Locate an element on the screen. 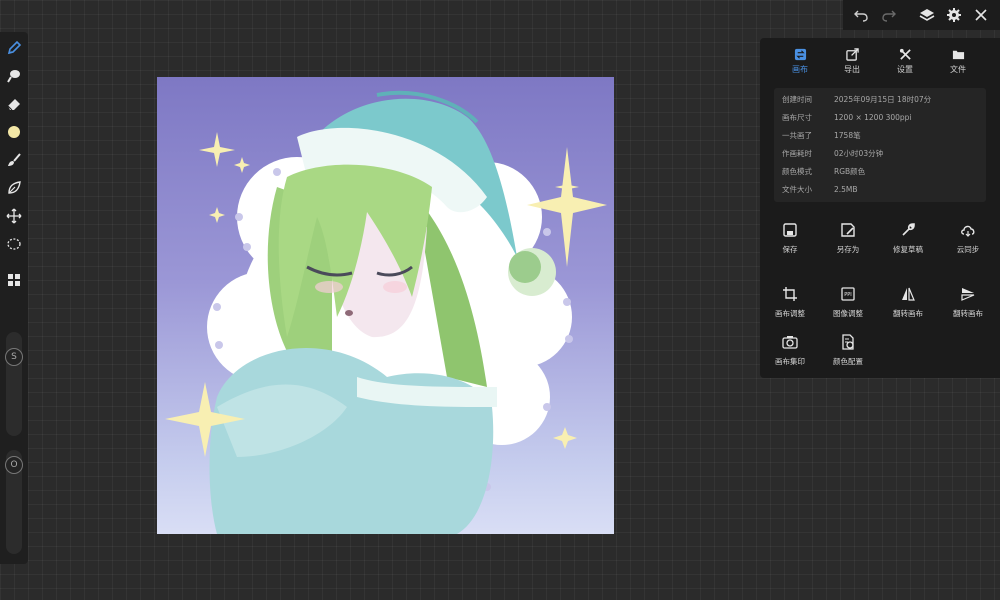  close-button is located at coordinates (981, 15).